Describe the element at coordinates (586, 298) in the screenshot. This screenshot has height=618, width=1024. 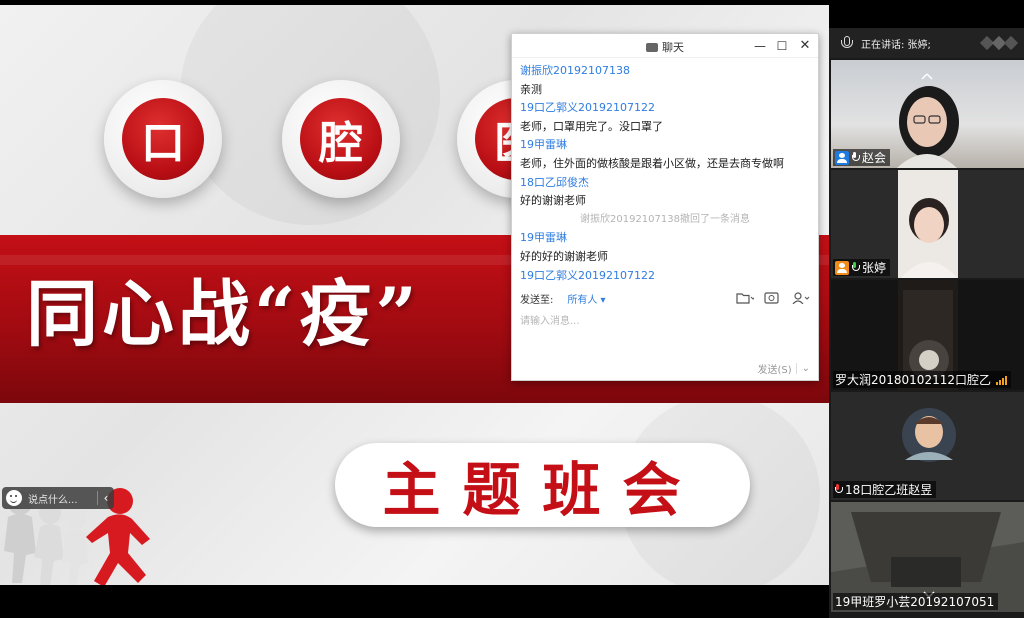
I see `send-to-dropdown: 所有人 ▾` at that location.